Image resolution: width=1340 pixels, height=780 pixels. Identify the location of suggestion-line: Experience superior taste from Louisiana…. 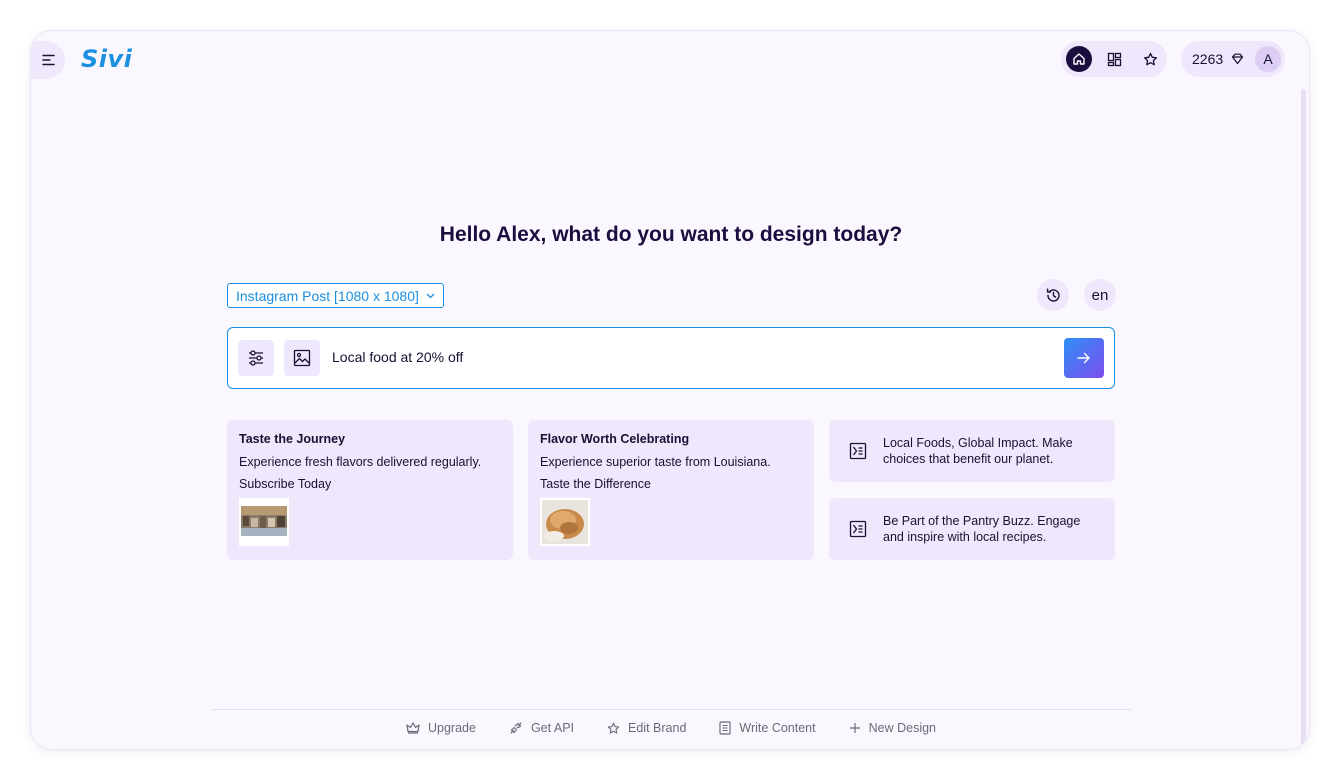
(655, 462).